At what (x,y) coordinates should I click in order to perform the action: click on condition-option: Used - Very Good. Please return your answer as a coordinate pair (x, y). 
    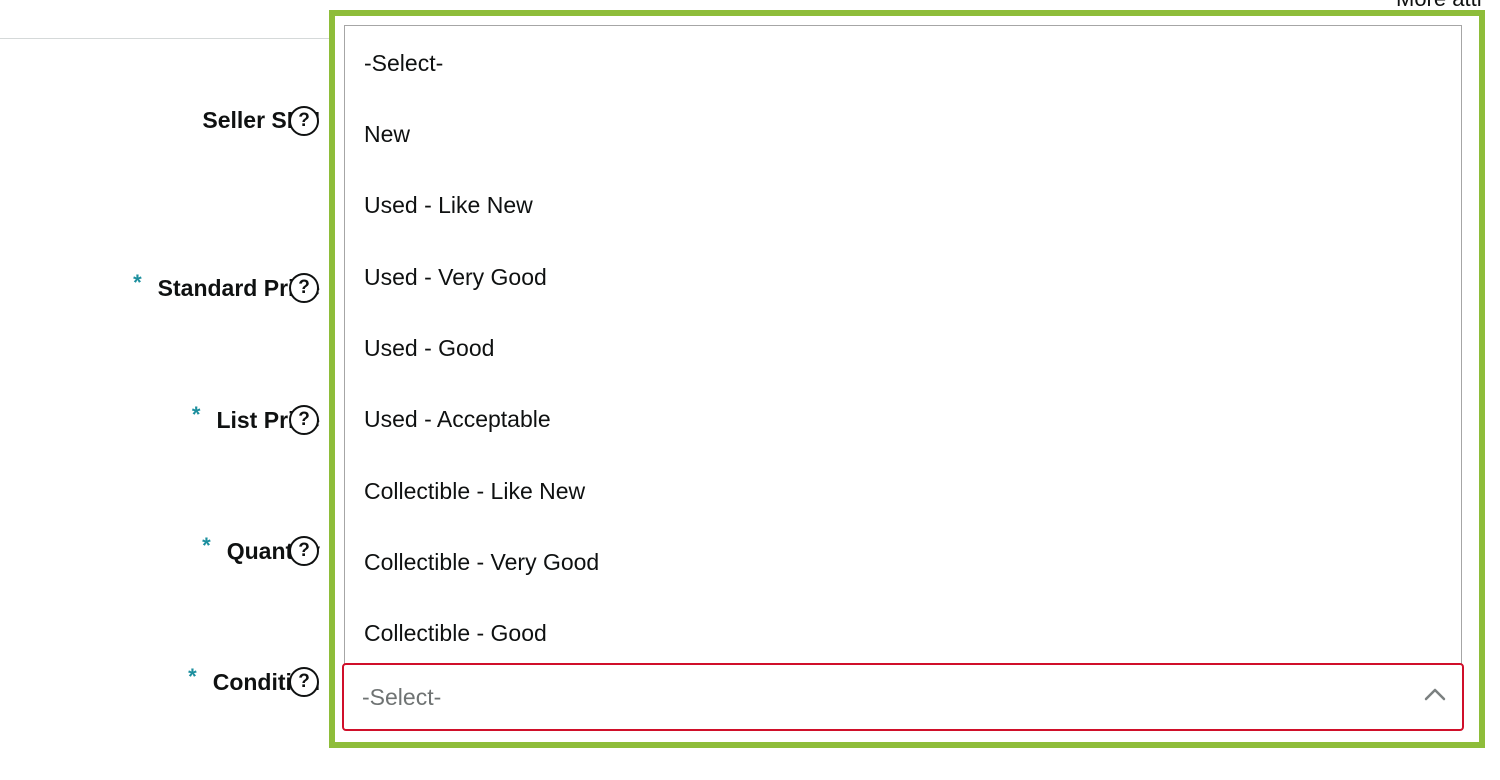
    Looking at the image, I should click on (455, 277).